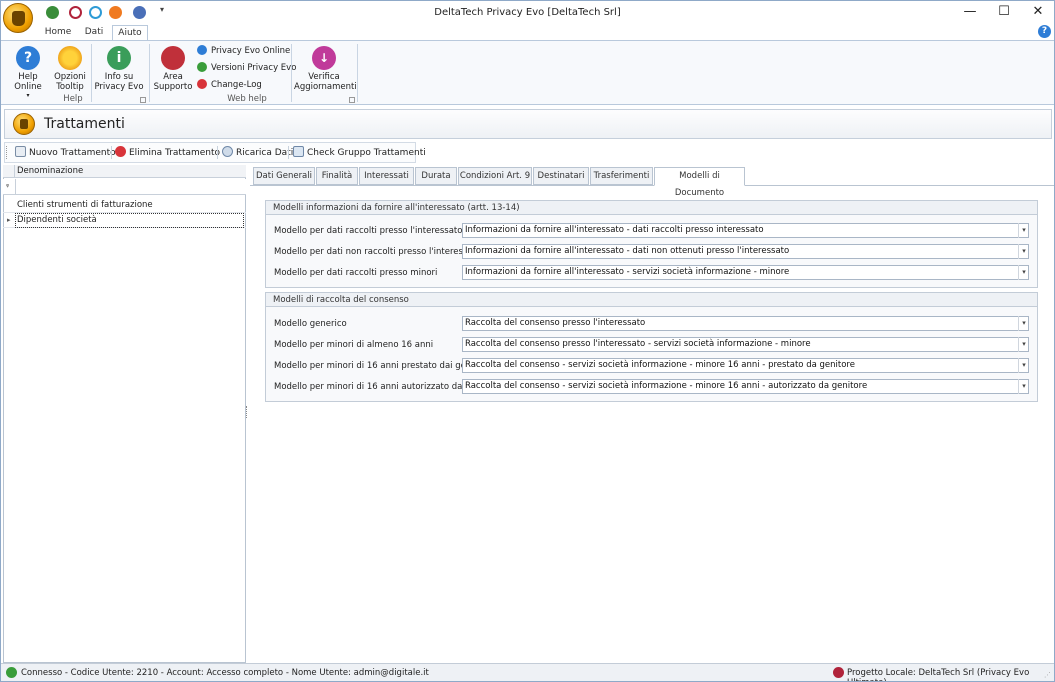 The width and height of the screenshot is (1055, 682). What do you see at coordinates (356, 273) in the screenshot?
I see `field-label: Modello per dati raccolti presso minori` at bounding box center [356, 273].